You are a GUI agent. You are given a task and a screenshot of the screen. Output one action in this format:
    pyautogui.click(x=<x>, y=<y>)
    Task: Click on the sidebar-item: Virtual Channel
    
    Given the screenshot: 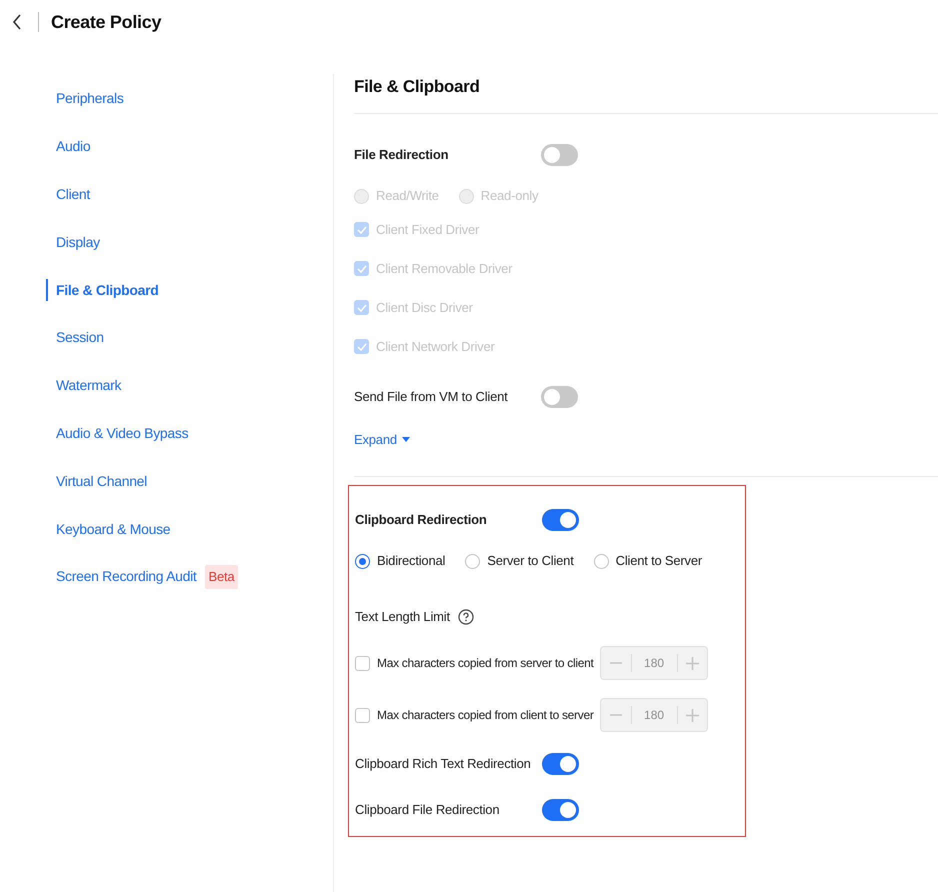 What is the action you would take?
    pyautogui.click(x=101, y=481)
    